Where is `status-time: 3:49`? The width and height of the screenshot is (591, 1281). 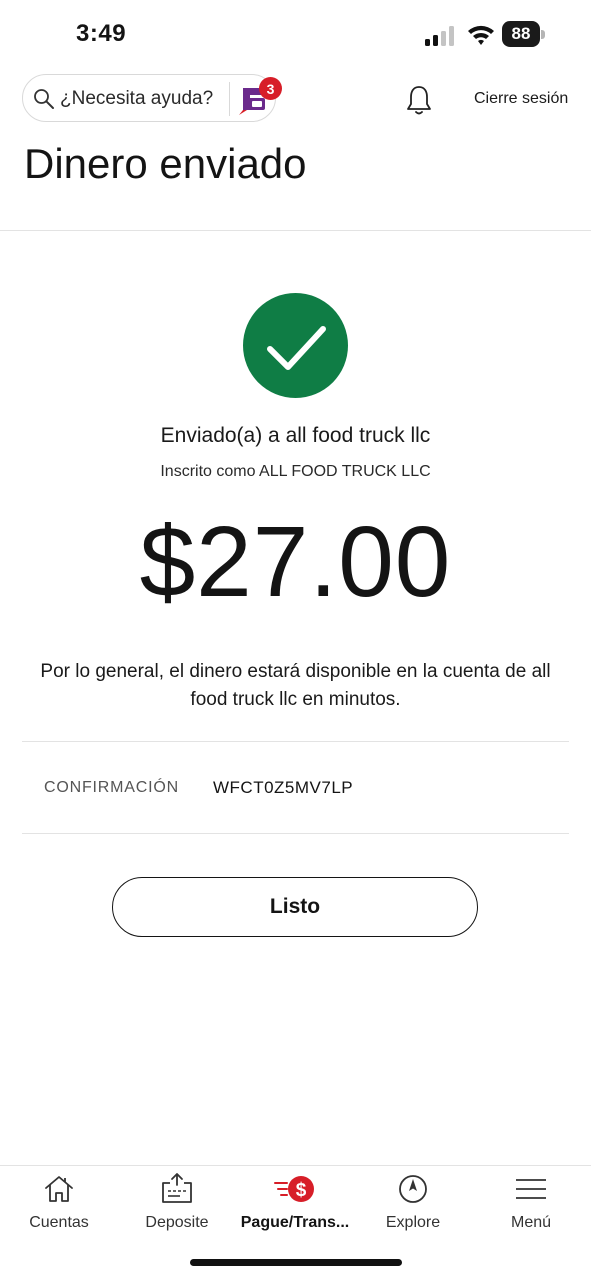
status-time: 3:49 is located at coordinates (101, 33).